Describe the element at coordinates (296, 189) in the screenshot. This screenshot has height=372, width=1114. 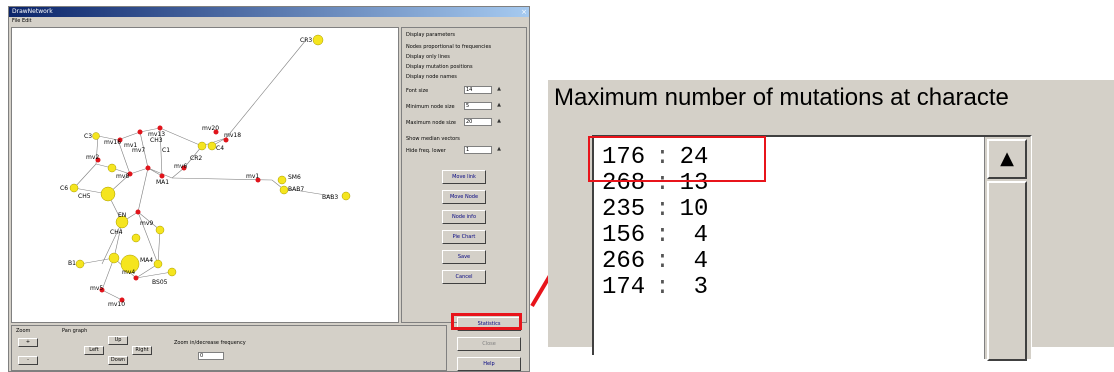
I see `node-label: BAB7` at that location.